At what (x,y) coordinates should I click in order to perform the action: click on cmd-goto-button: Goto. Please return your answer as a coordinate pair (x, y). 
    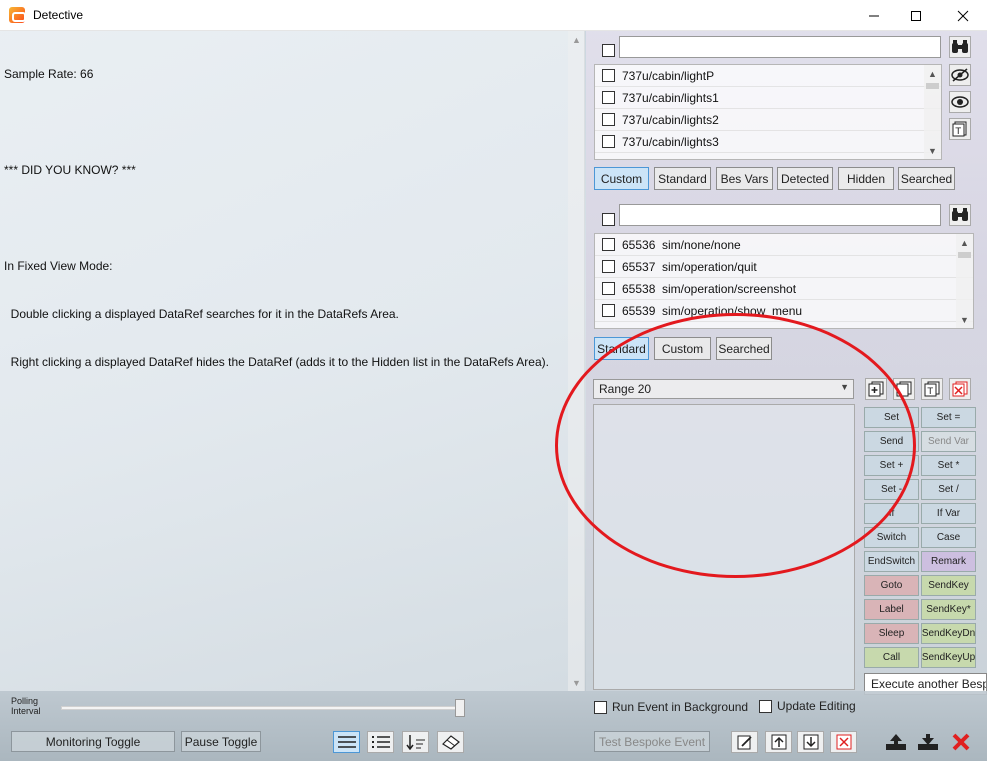
    Looking at the image, I should click on (891, 585).